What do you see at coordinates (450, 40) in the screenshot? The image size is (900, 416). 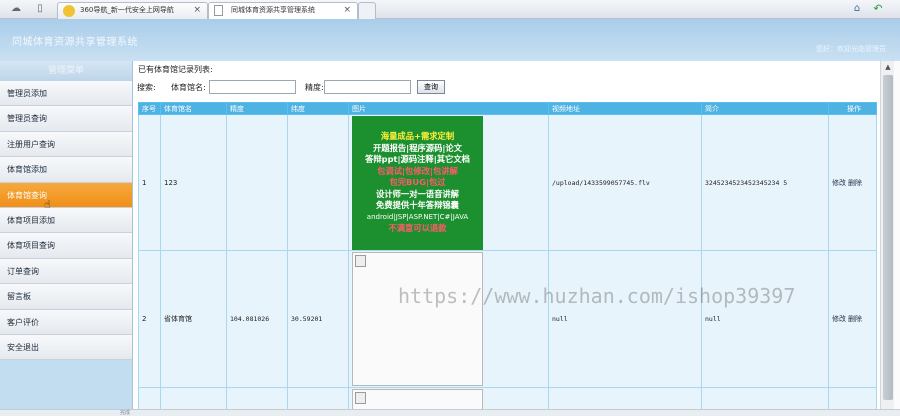 I see `app-header: 同城体育资源共享管理系统 您好：欢迎光临管理员` at bounding box center [450, 40].